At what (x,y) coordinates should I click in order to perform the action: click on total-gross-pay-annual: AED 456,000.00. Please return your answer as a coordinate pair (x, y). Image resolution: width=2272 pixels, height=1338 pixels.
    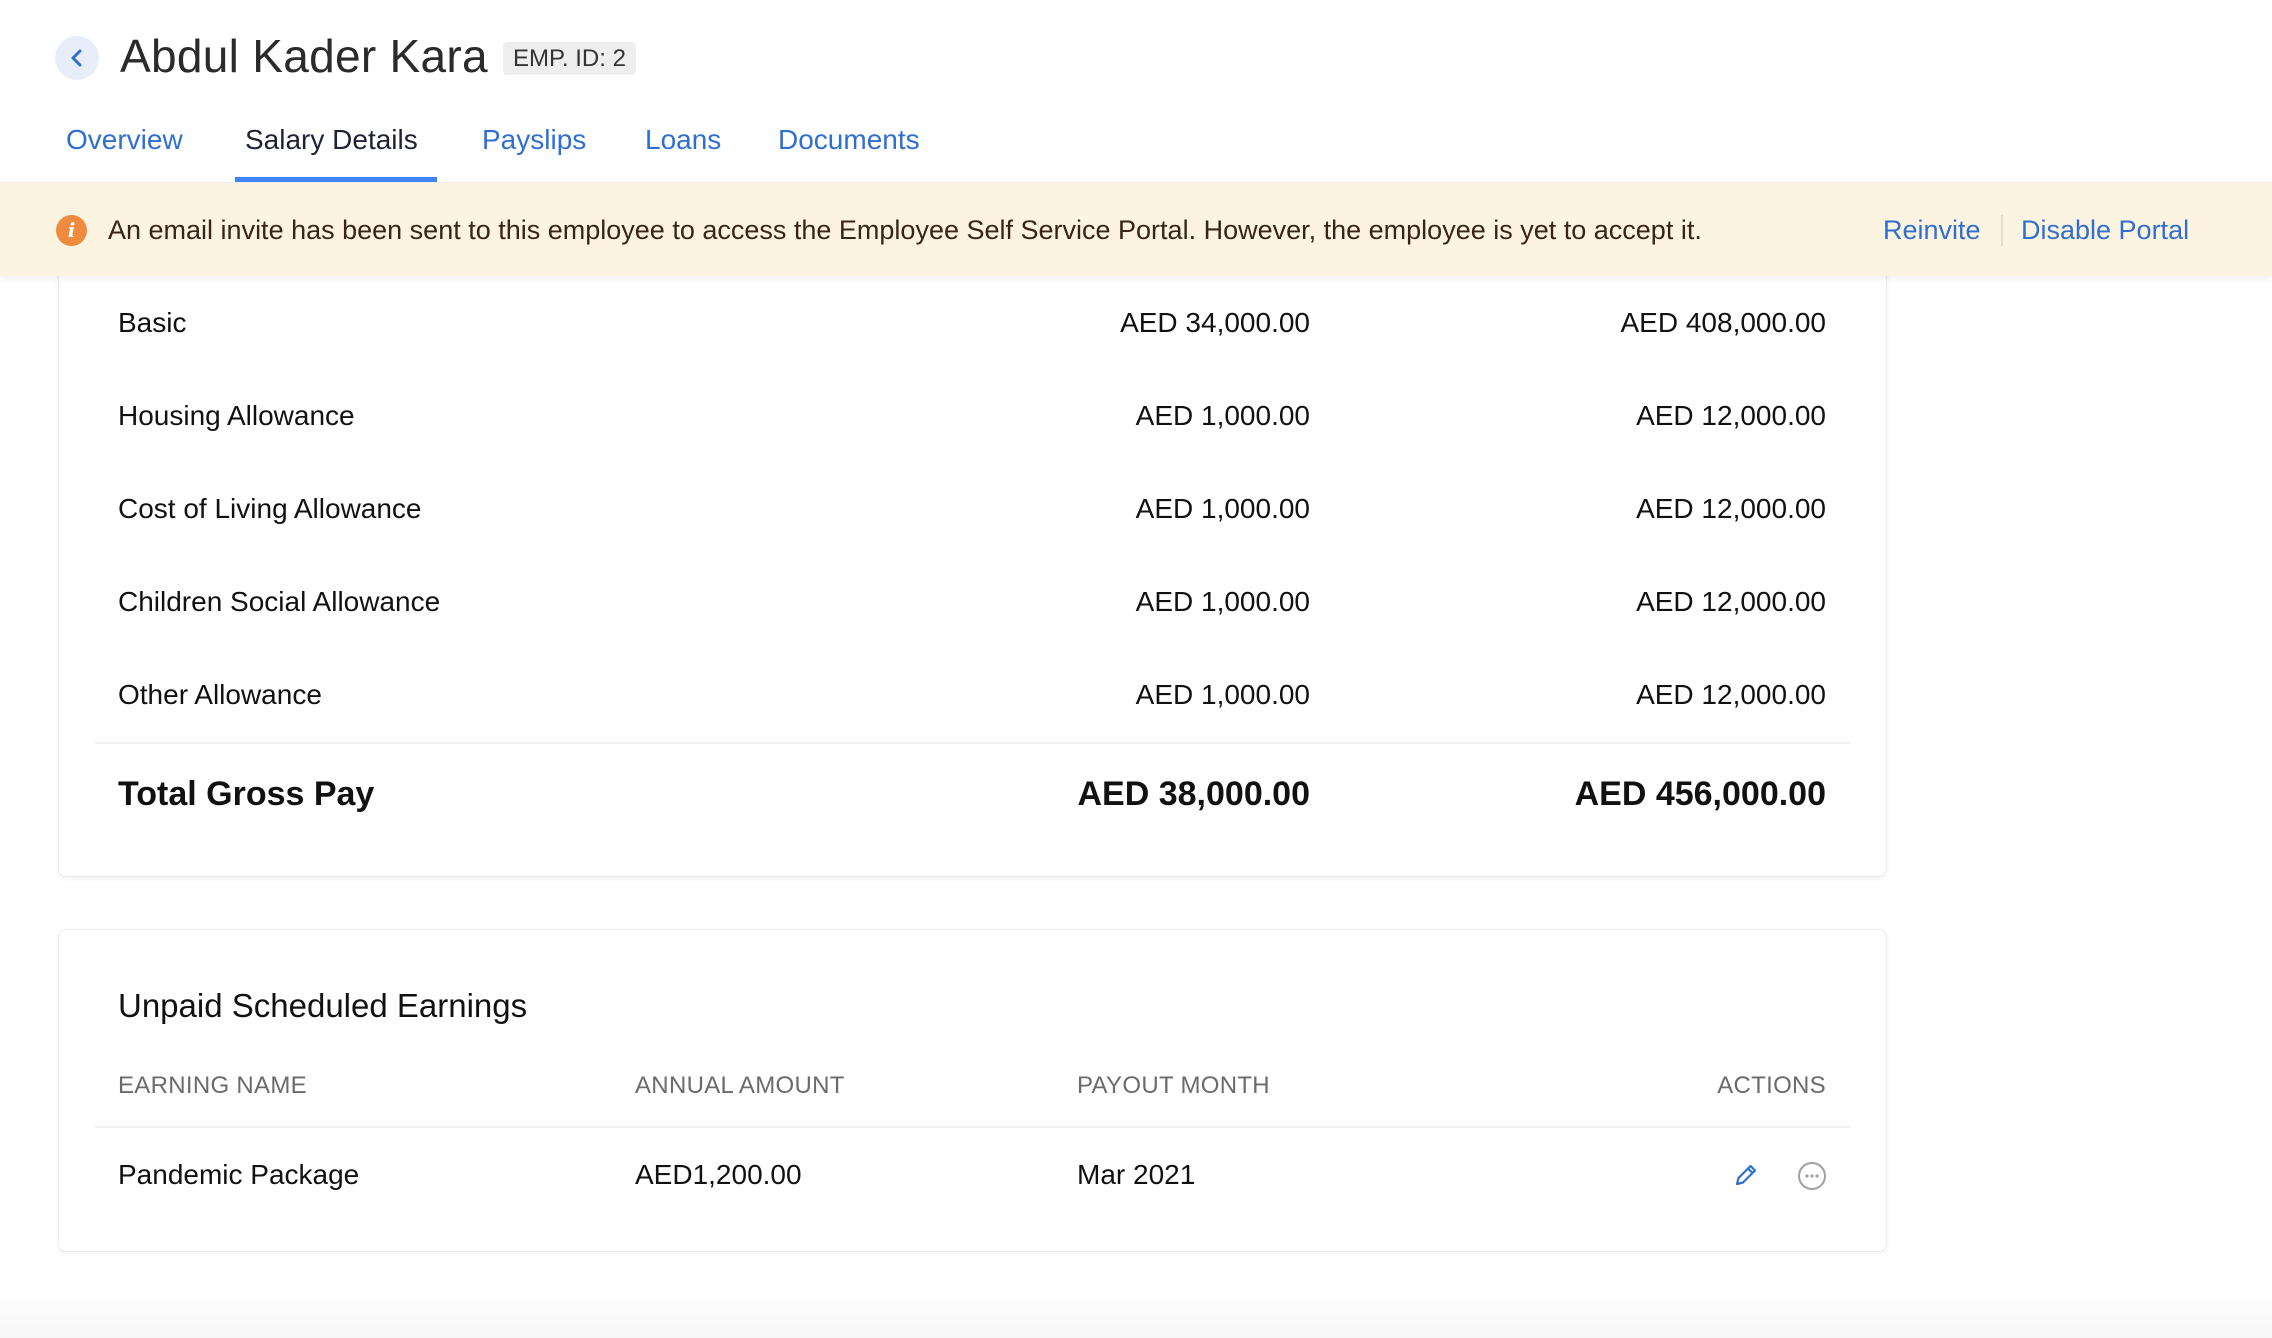
    Looking at the image, I should click on (1700, 794).